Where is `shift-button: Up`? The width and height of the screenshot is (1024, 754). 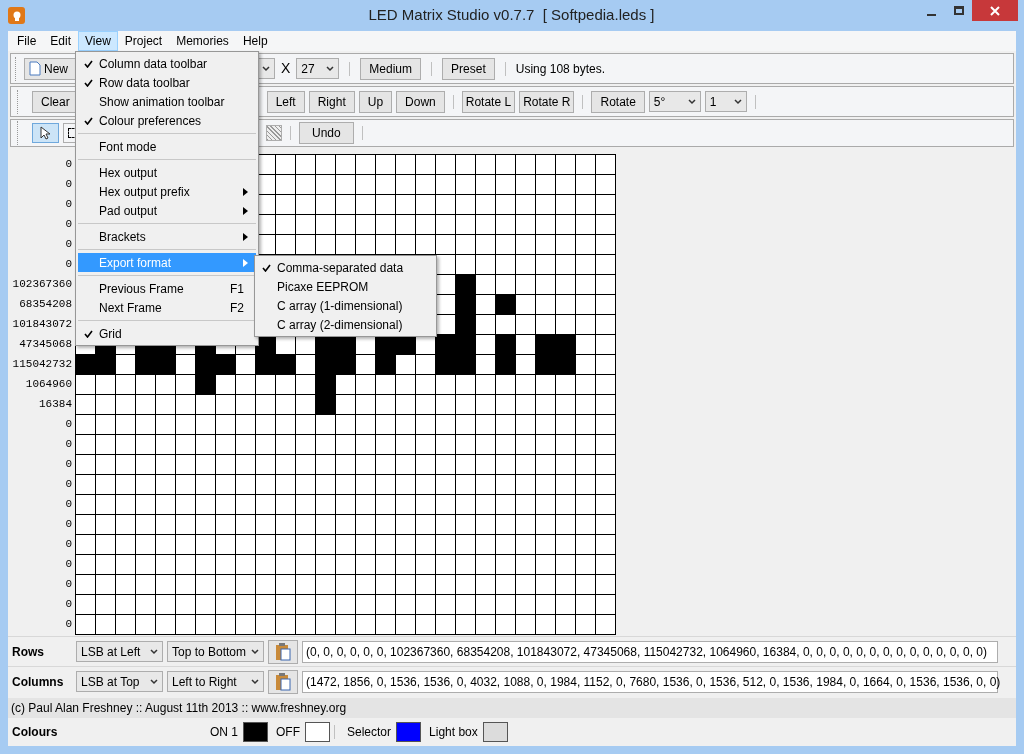
shift-button: Up is located at coordinates (375, 101).